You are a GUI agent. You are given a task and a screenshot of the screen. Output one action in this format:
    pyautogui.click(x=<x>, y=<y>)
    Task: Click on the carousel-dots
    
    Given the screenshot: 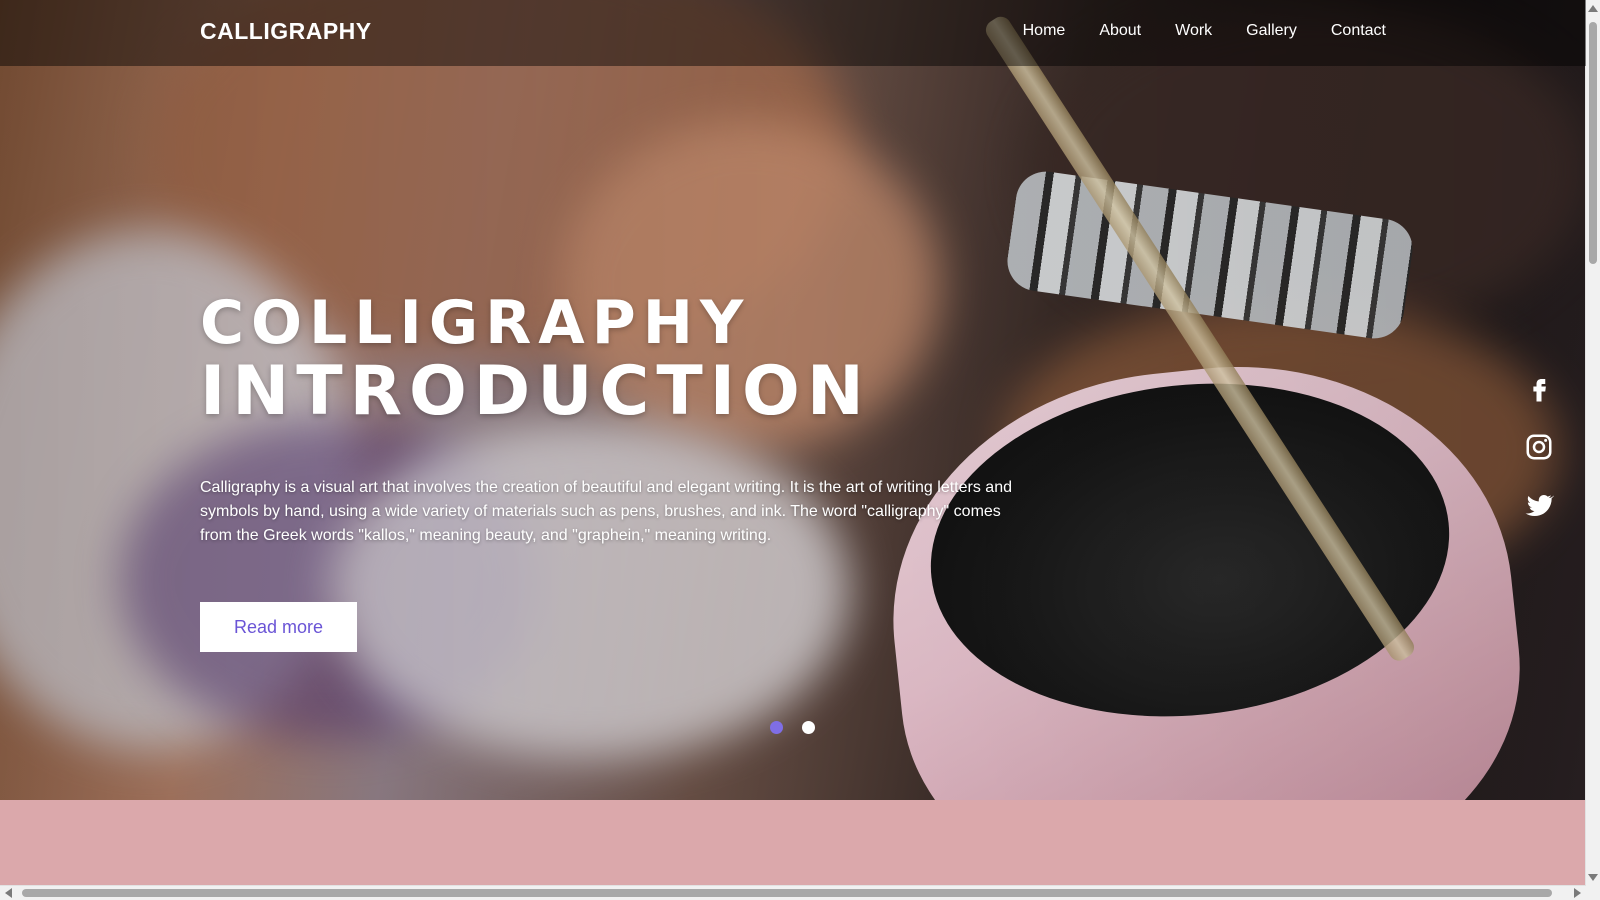 What is the action you would take?
    pyautogui.click(x=792, y=727)
    